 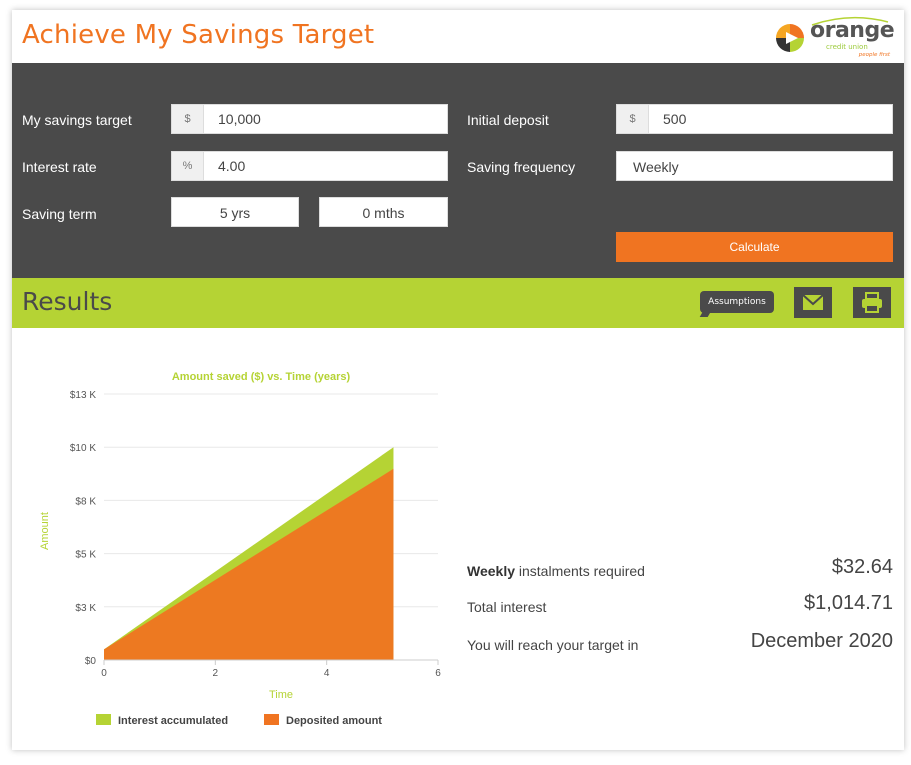 What do you see at coordinates (521, 167) in the screenshot?
I see `saving-frequency-label: Saving frequency` at bounding box center [521, 167].